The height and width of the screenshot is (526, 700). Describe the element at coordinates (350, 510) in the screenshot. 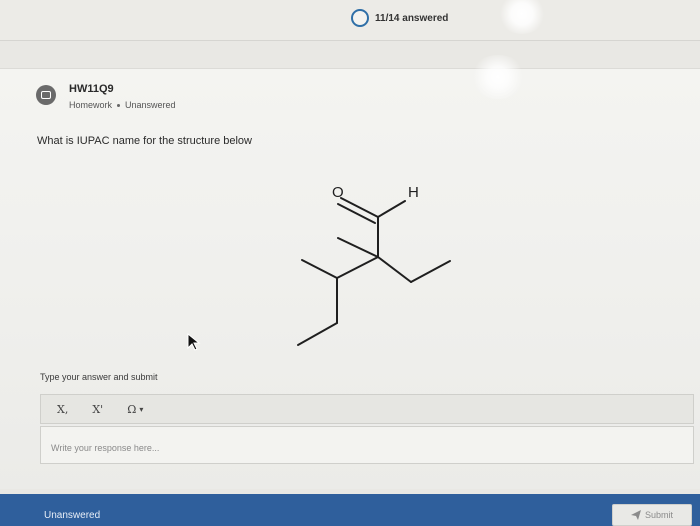

I see `footer-bar` at that location.